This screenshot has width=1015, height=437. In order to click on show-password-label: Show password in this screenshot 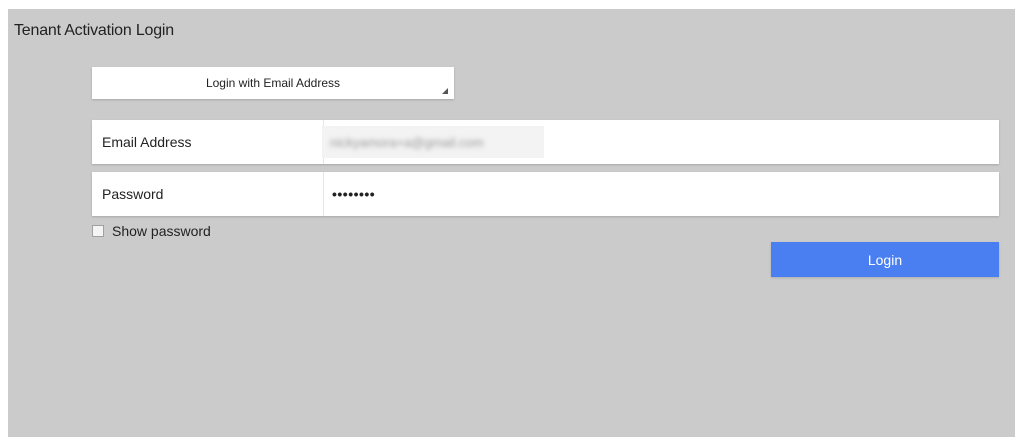, I will do `click(161, 231)`.